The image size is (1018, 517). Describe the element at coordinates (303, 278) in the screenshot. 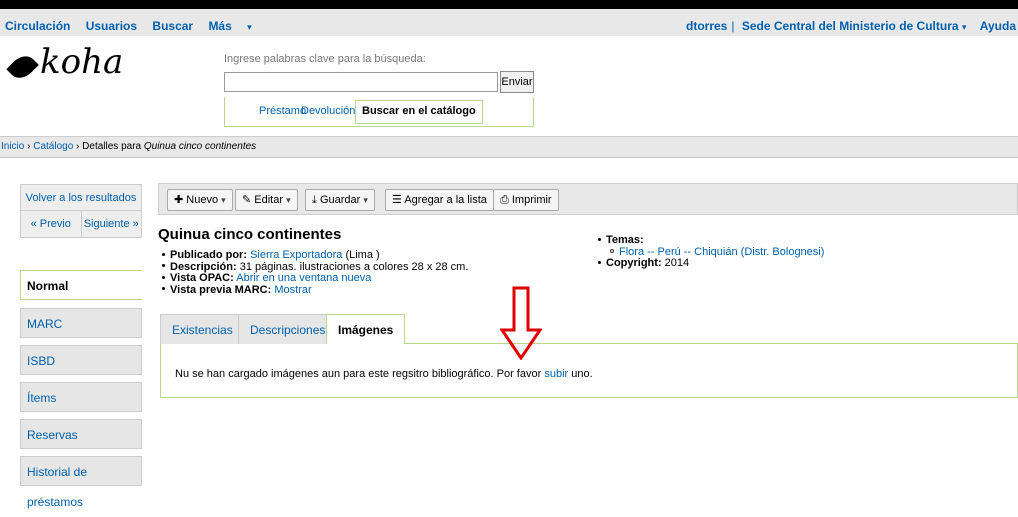

I see `opac-link: Abrir en una ventana nueva` at that location.